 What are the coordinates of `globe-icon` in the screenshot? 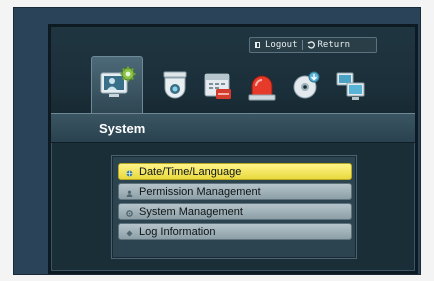 It's located at (129, 172).